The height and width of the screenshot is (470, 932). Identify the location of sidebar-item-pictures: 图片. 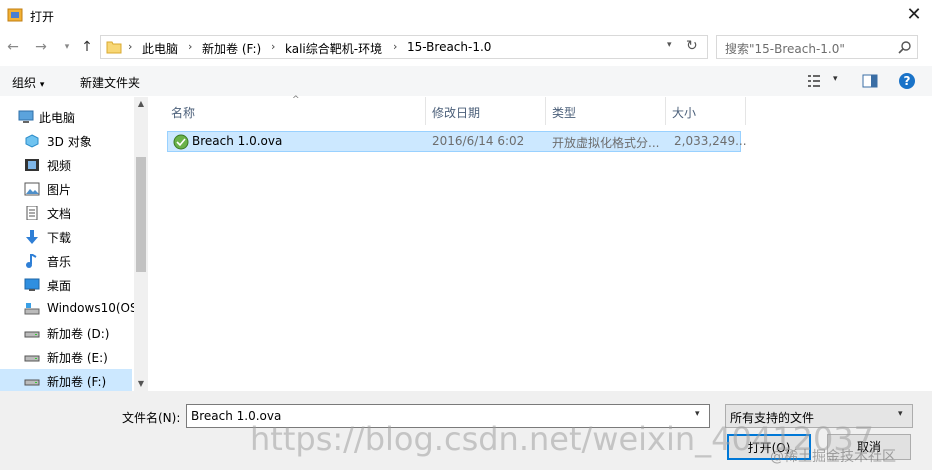
(66, 189).